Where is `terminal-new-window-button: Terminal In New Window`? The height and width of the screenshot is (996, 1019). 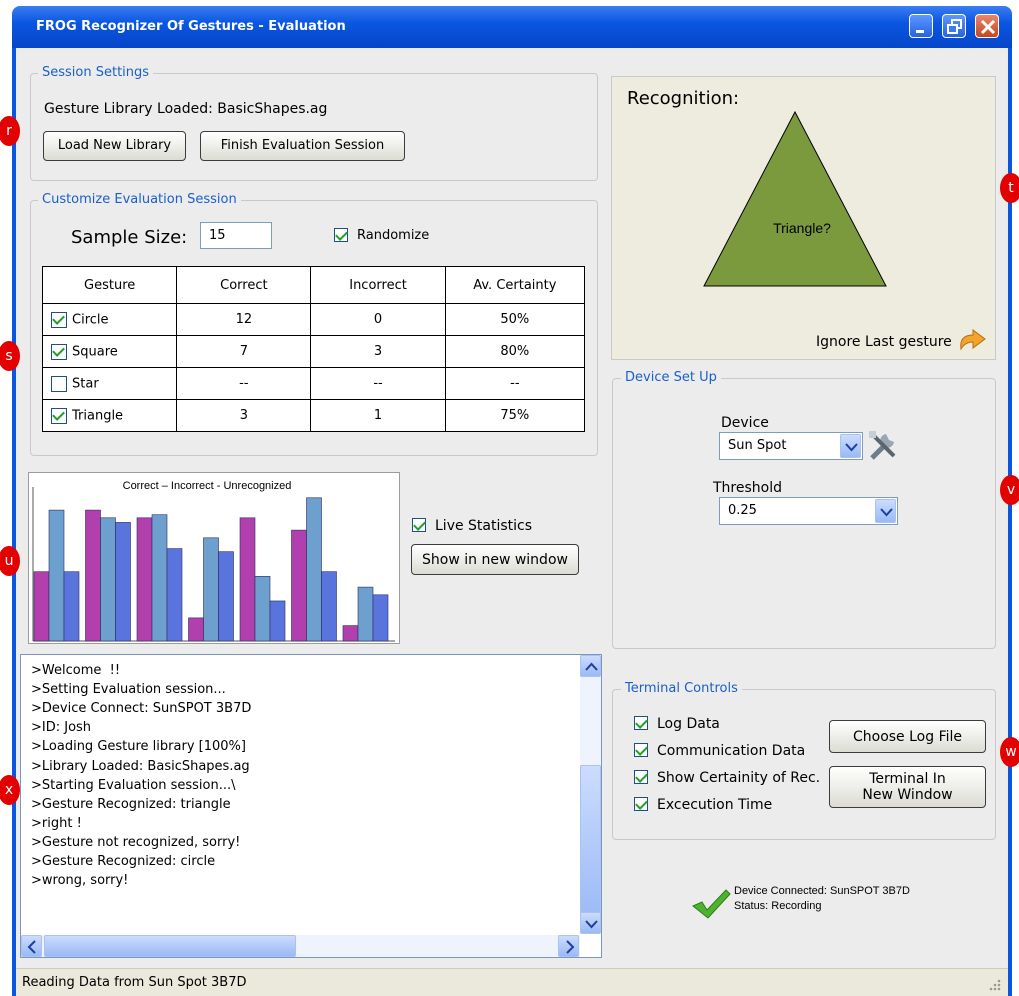
terminal-new-window-button: Terminal In New Window is located at coordinates (907, 787).